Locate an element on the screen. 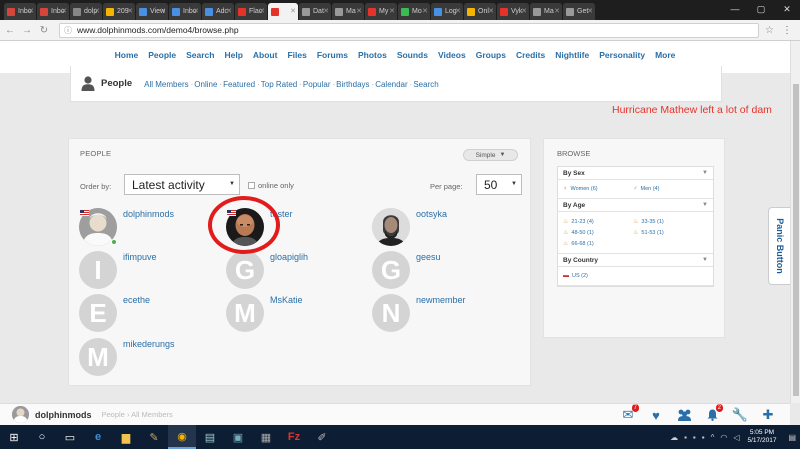 The height and width of the screenshot is (449, 800). app-icon: ▣ is located at coordinates (238, 437).